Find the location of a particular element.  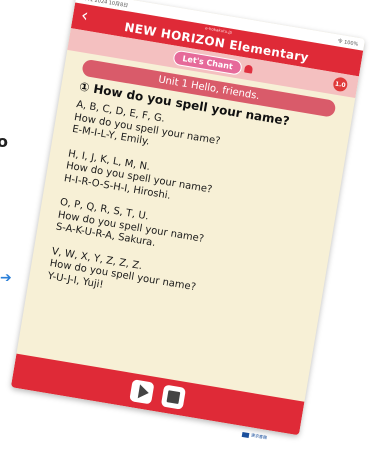

publisher-logo: 東京書籍 is located at coordinates (254, 436).